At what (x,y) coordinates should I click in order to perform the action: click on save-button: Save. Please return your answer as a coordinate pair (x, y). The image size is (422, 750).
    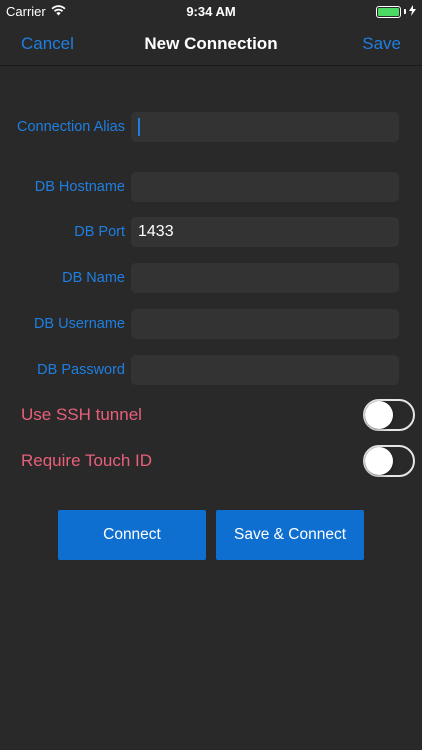
    Looking at the image, I should click on (381, 44).